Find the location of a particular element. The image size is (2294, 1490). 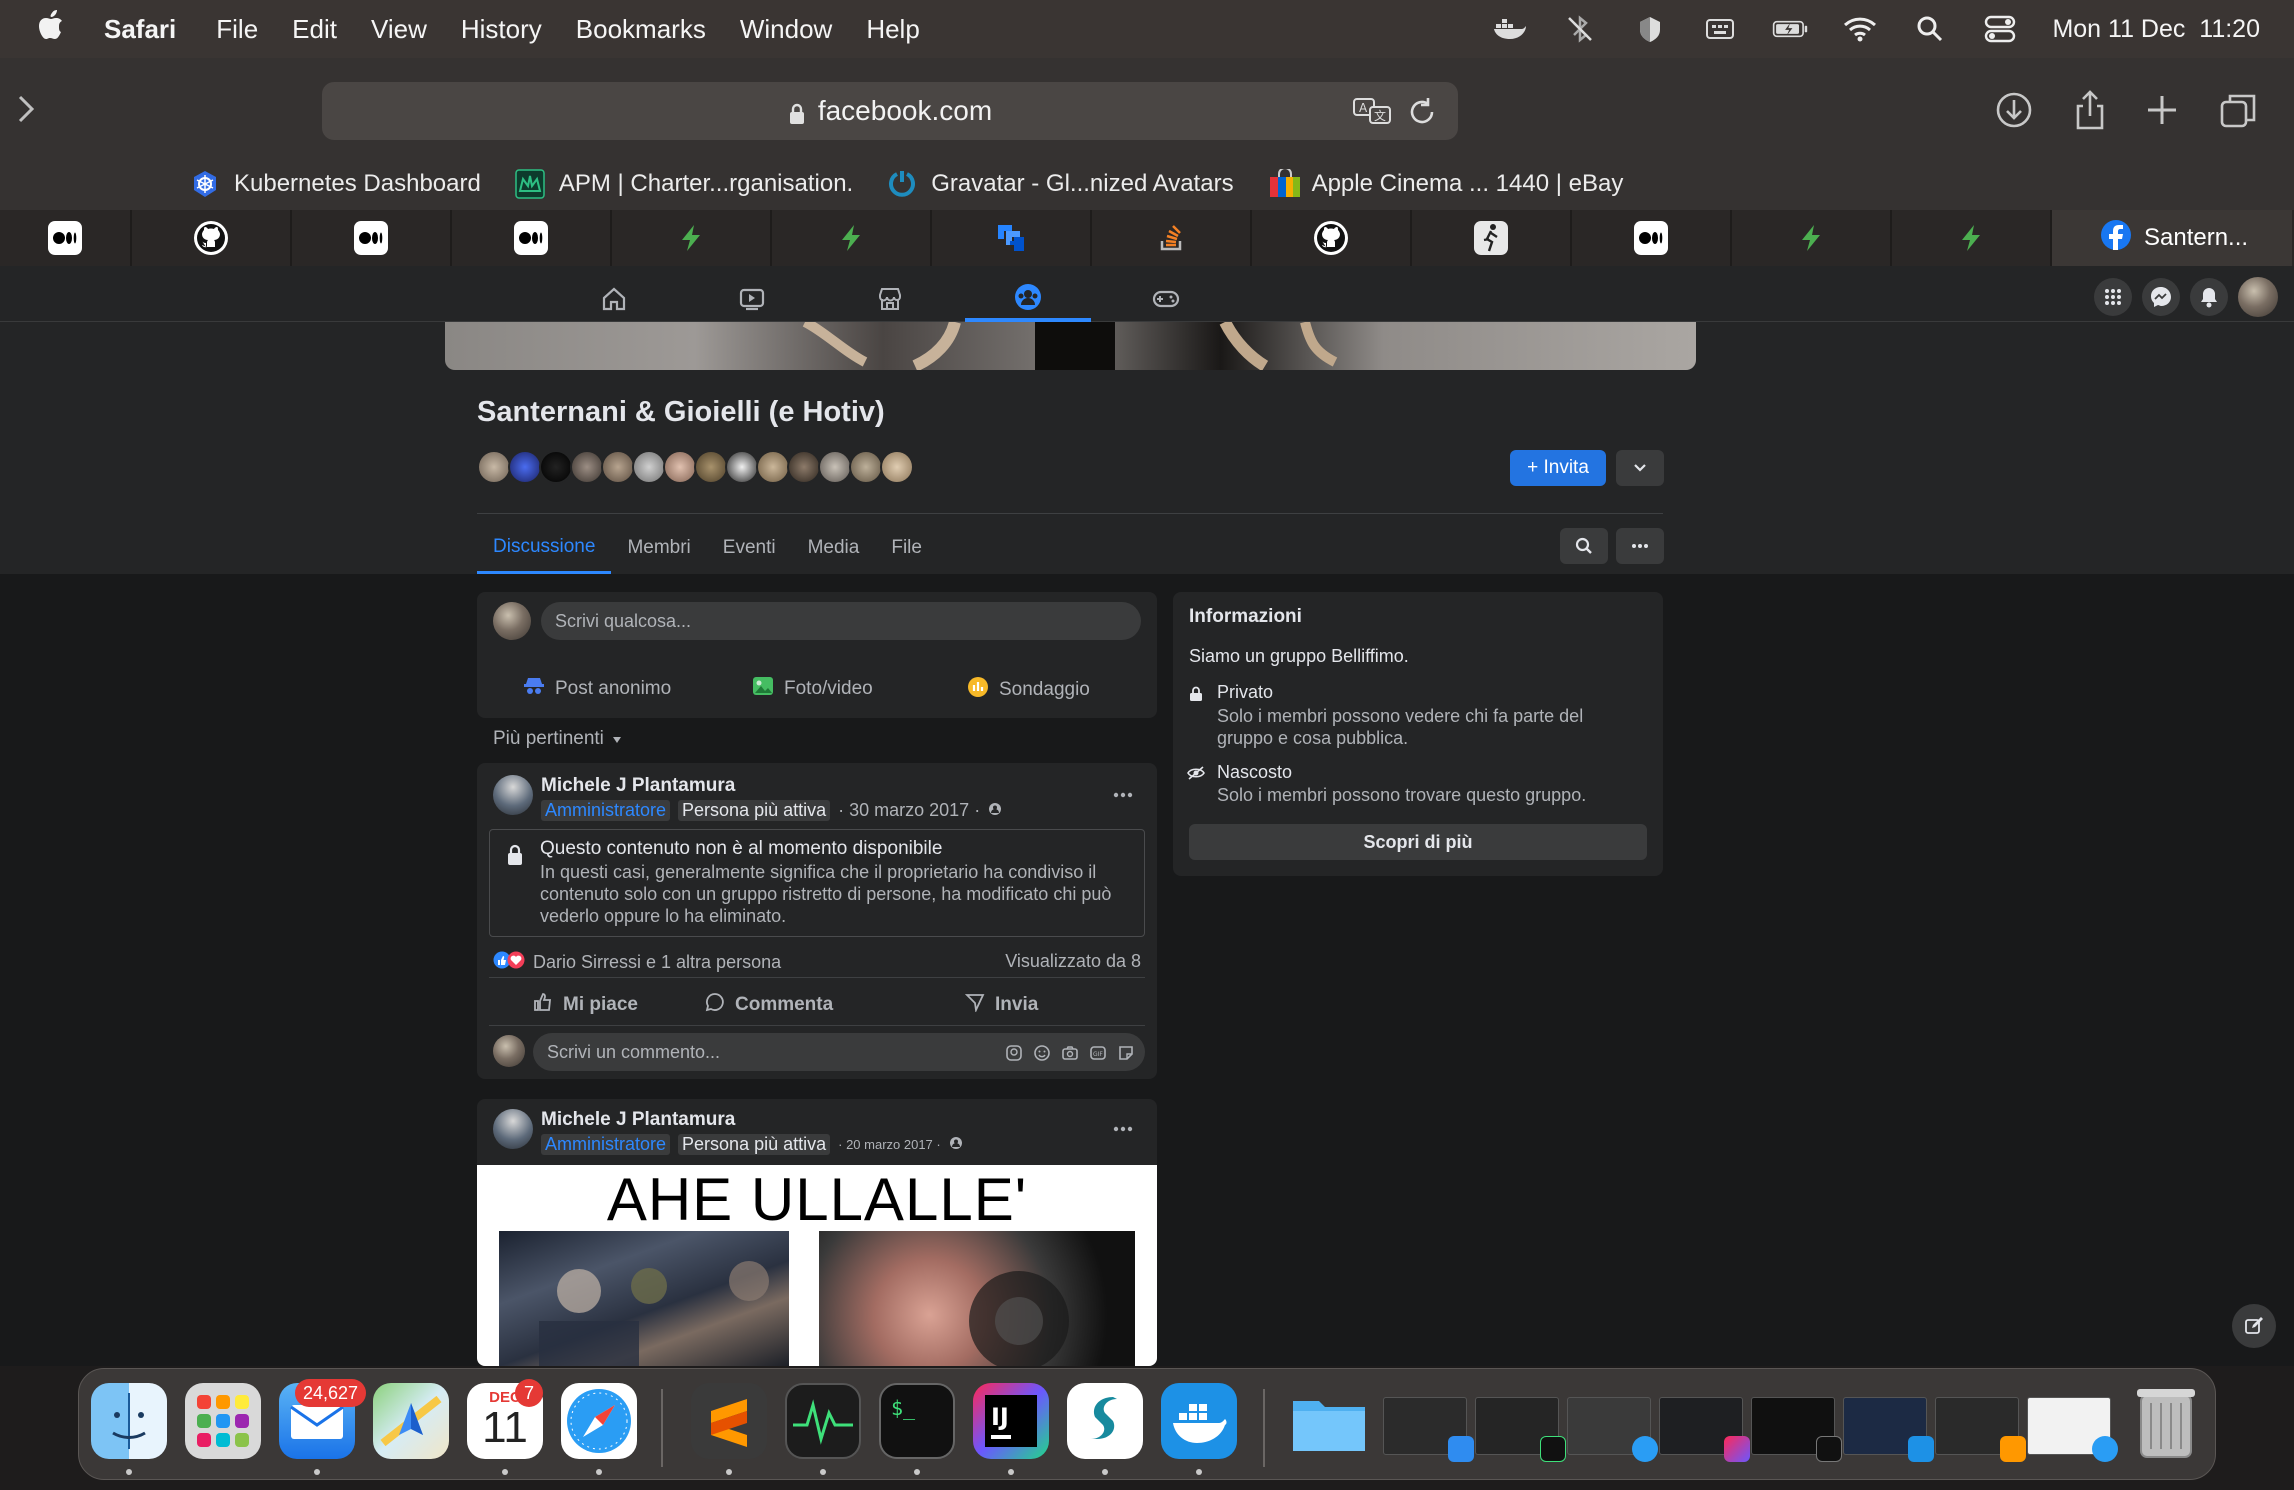

messenger-icon is located at coordinates (2161, 297).